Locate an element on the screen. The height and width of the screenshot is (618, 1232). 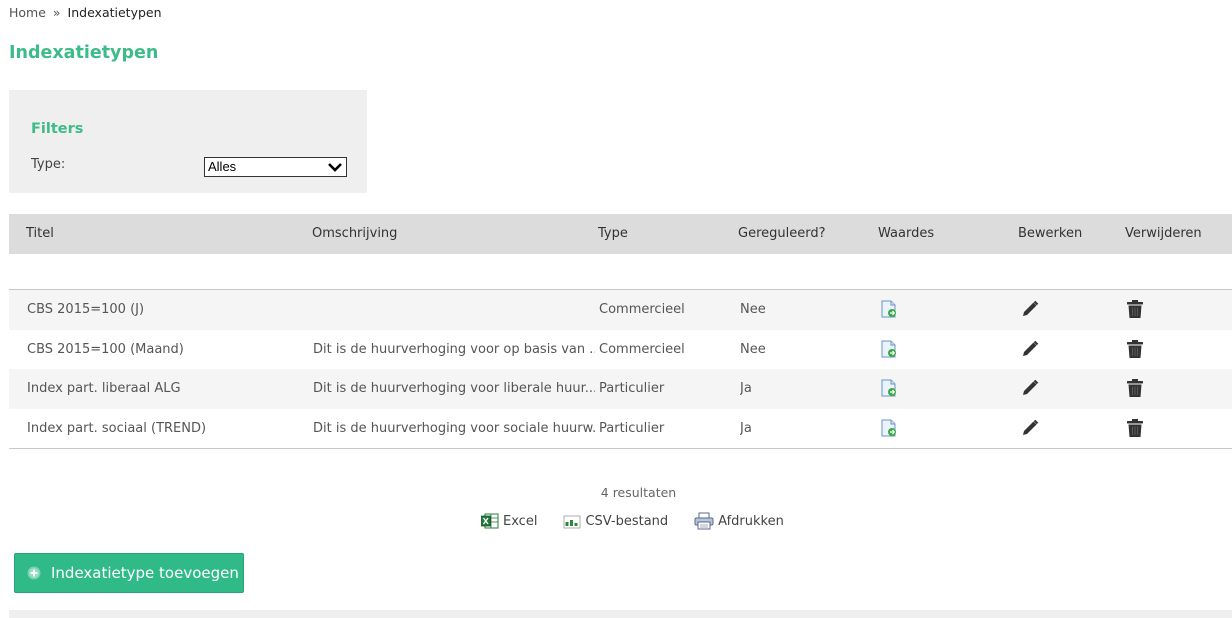
filters-panel: Filters Type: Alles is located at coordinates (188, 141).